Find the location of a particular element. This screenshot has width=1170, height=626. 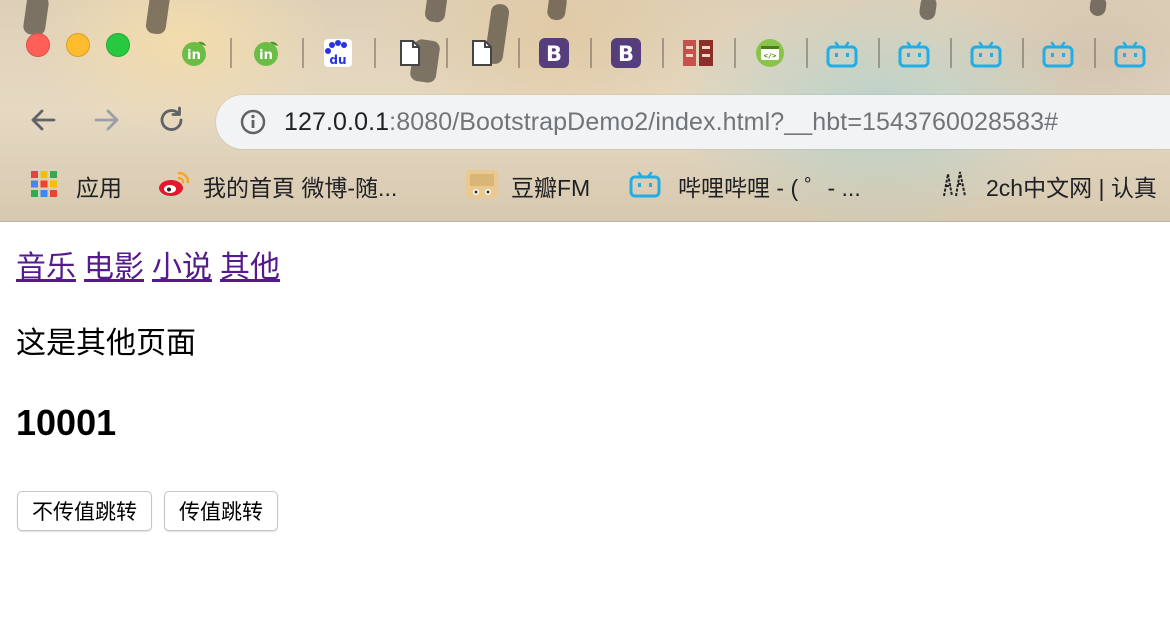

douban-fm-icon is located at coordinates (482, 186).